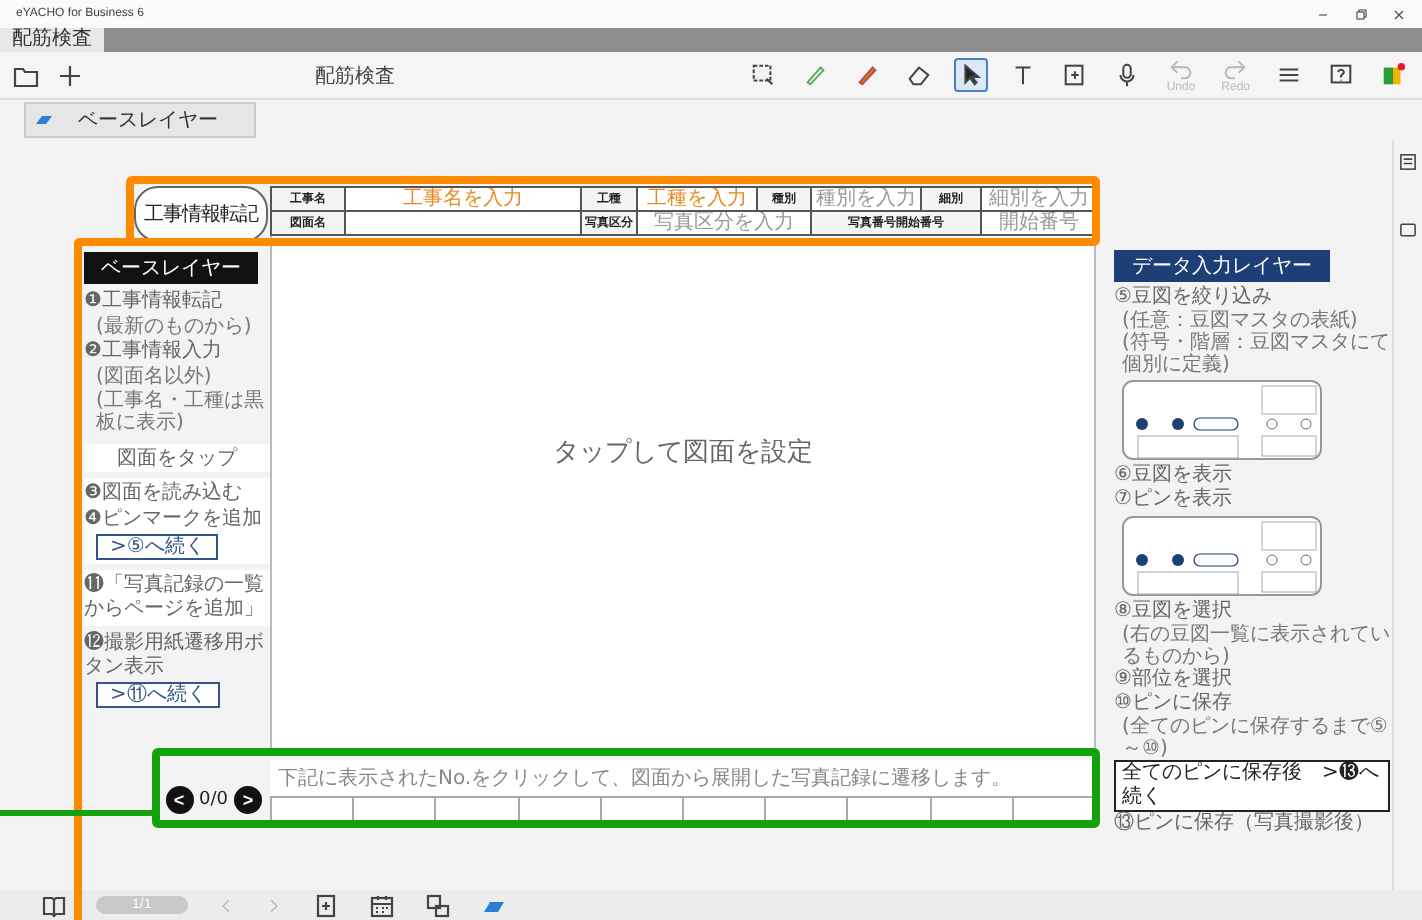 Image resolution: width=1422 pixels, height=920 pixels. I want to click on pin-hint: 下記に表示されたNo.をクリックして、図面から展開した写真記録に遷移します。, so click(683, 778).